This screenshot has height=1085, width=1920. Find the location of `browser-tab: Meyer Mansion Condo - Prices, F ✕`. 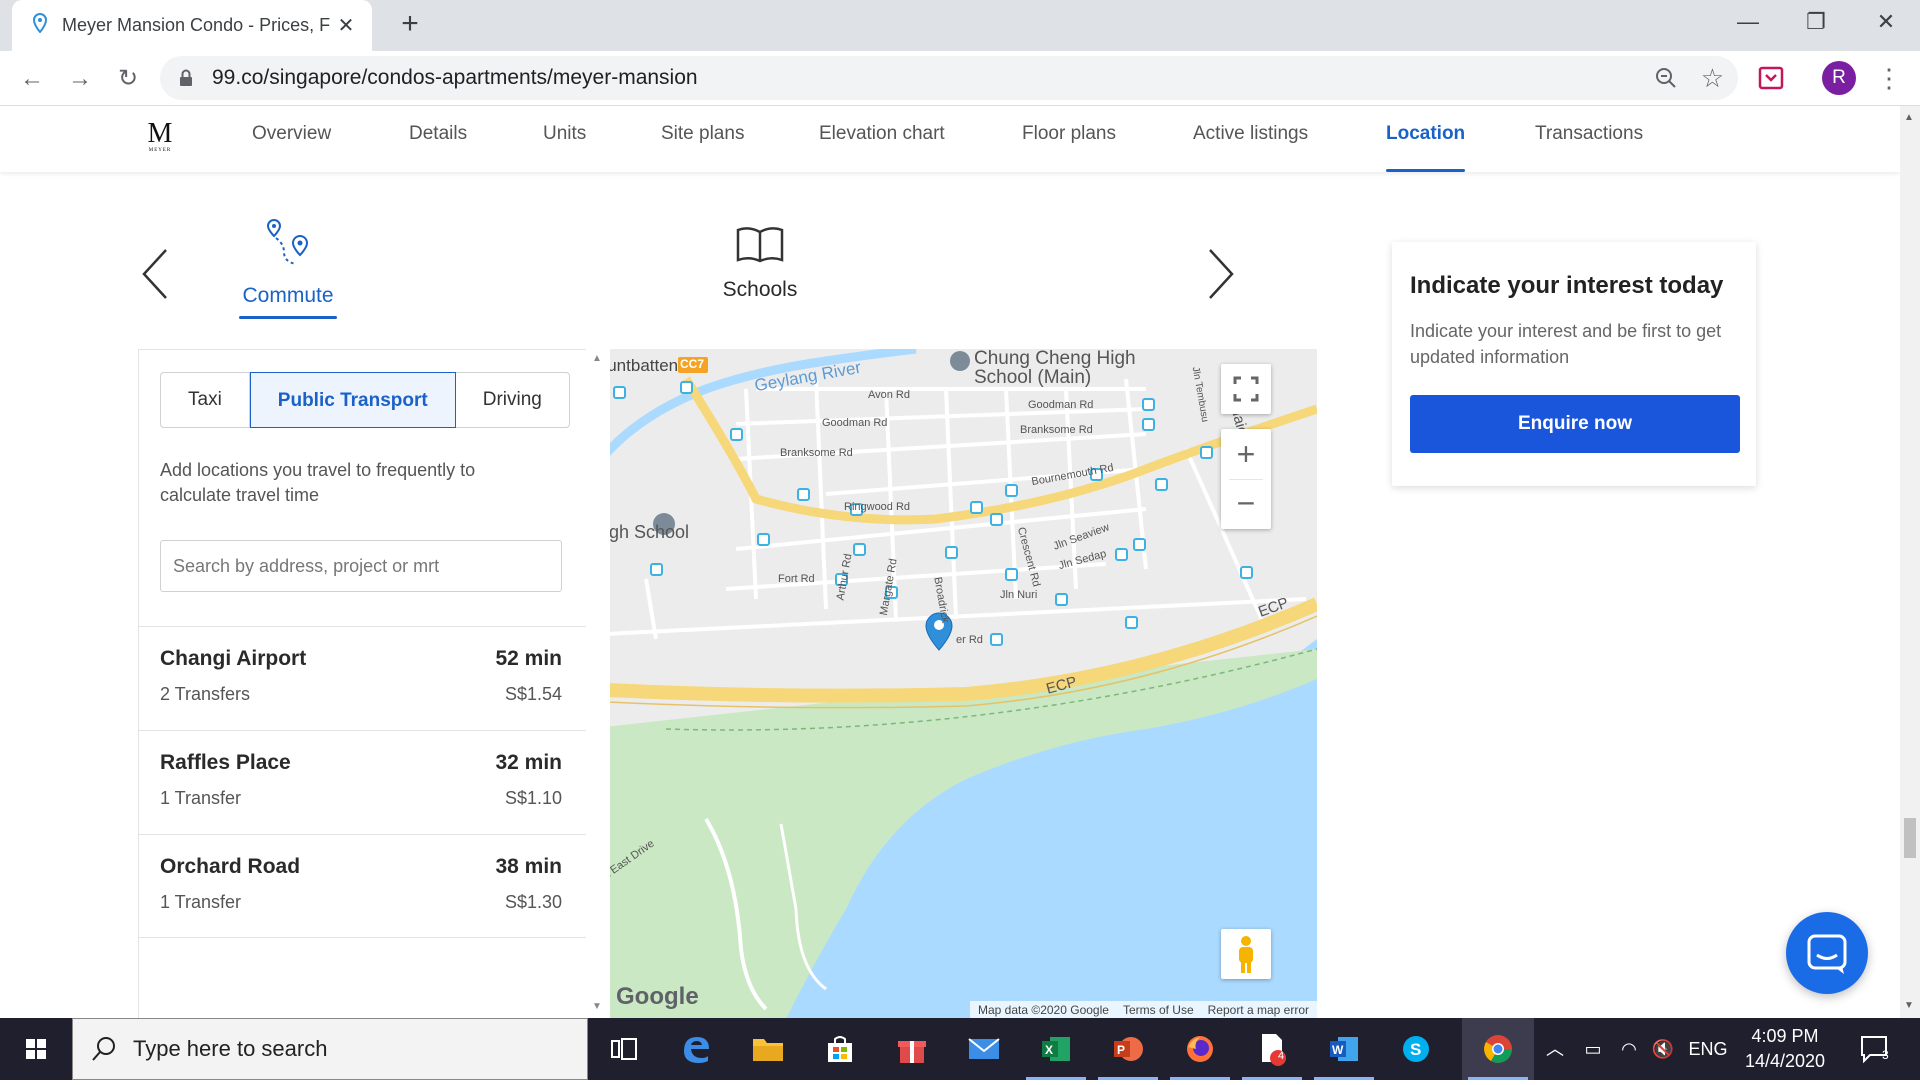

browser-tab: Meyer Mansion Condo - Prices, F ✕ is located at coordinates (192, 25).